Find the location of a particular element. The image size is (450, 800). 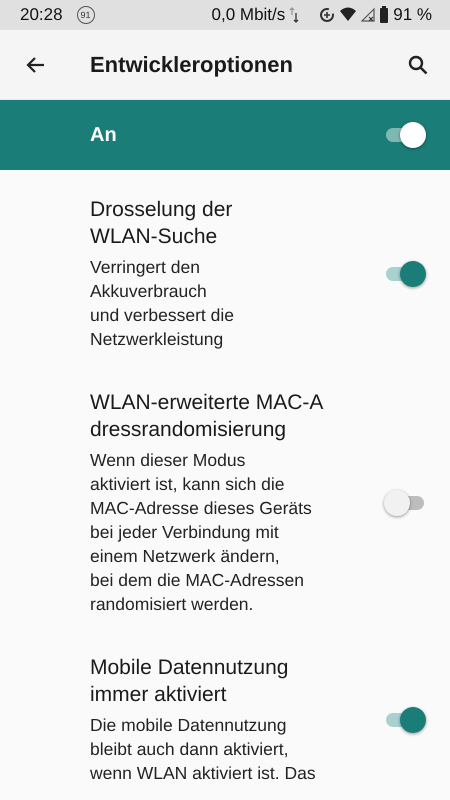

setting-title: Mobile Datennutzung immer aktiviert is located at coordinates (190, 681).